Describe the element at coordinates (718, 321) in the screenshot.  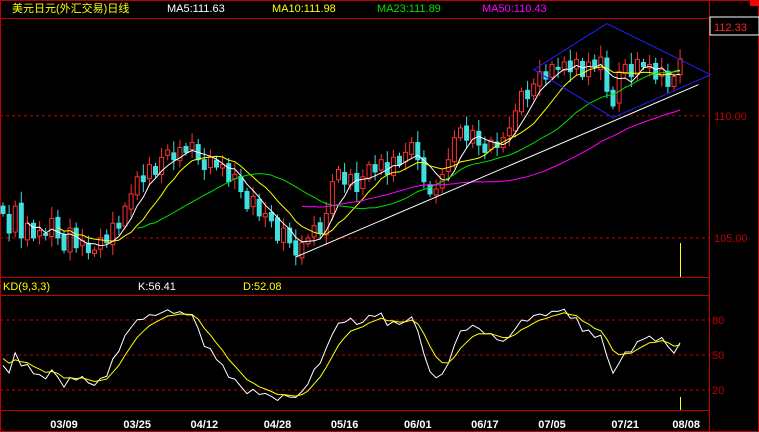
I see `kd-axis-label: 80` at that location.